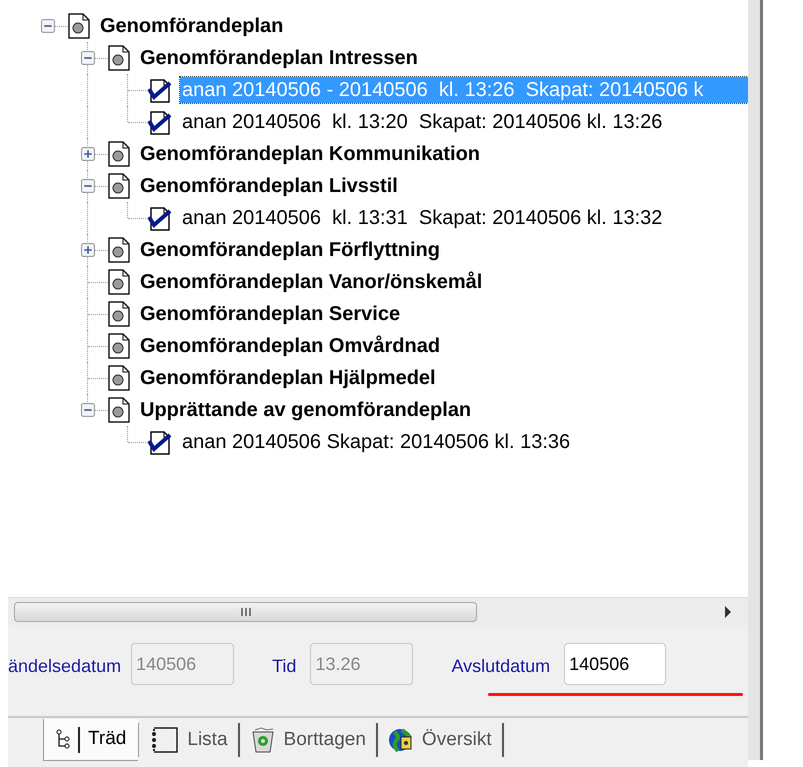  What do you see at coordinates (65, 666) in the screenshot?
I see `field-label: ändelsedatum` at bounding box center [65, 666].